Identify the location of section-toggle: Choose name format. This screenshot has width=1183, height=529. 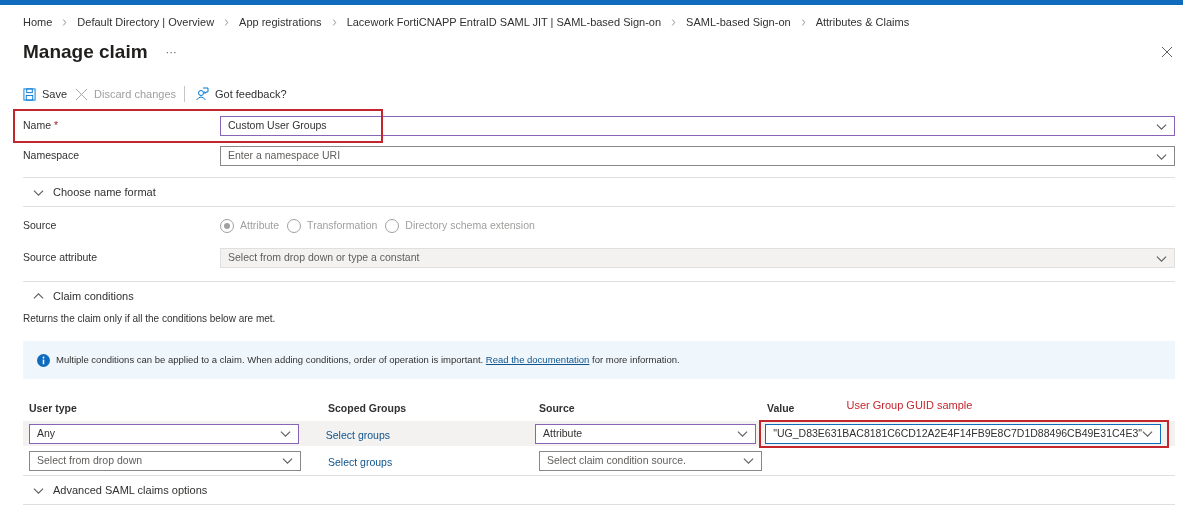
(89, 192).